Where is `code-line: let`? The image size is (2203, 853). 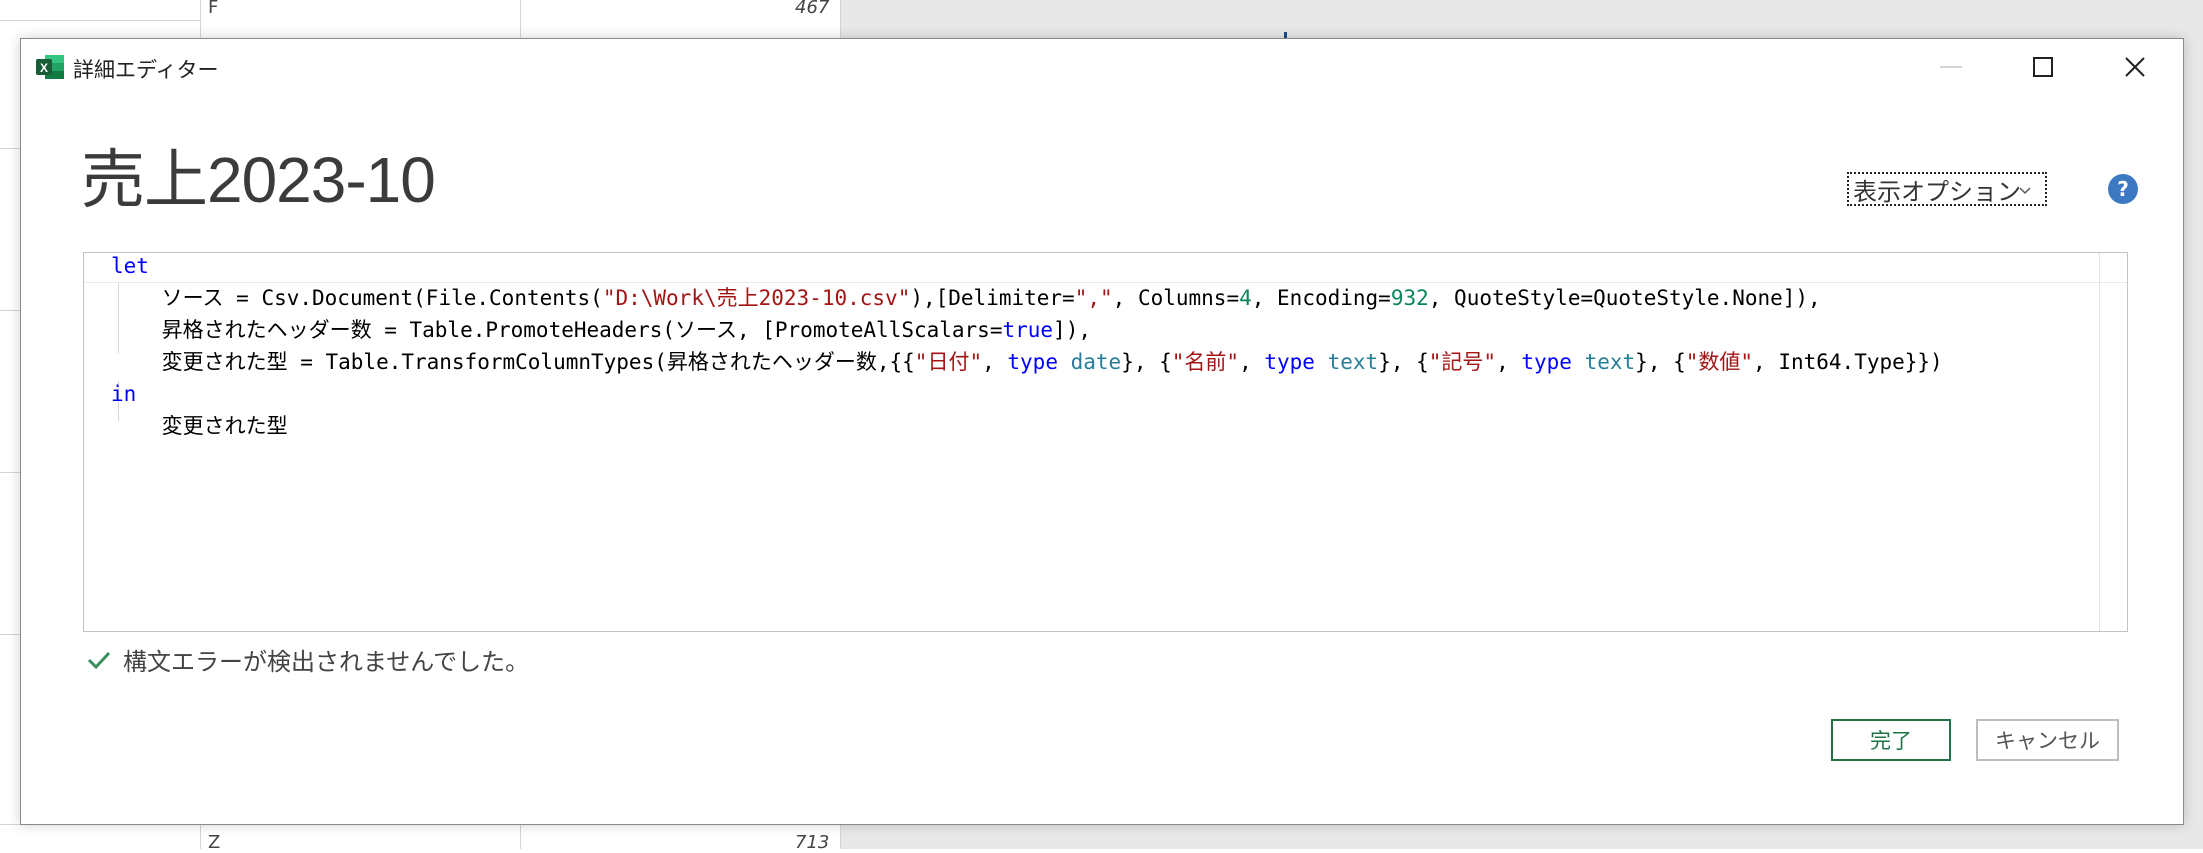 code-line: let is located at coordinates (130, 267).